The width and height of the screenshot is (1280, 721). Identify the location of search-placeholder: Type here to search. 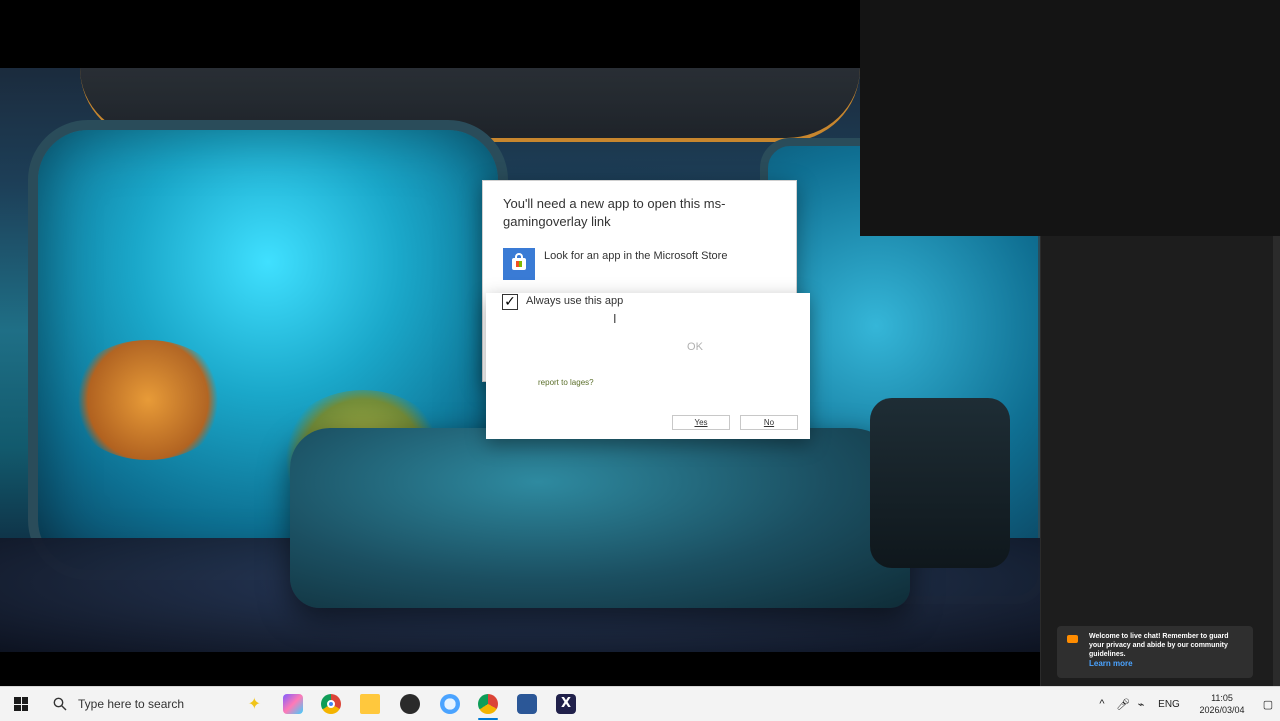
(131, 704).